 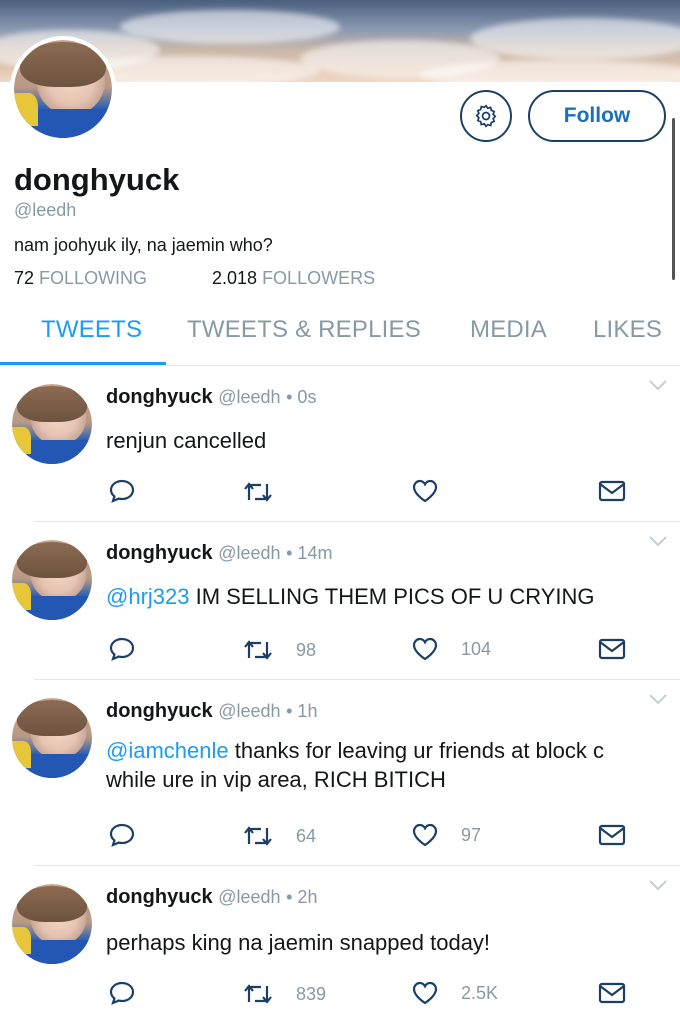 What do you see at coordinates (508, 330) in the screenshot?
I see `tab-media: MEDIA` at bounding box center [508, 330].